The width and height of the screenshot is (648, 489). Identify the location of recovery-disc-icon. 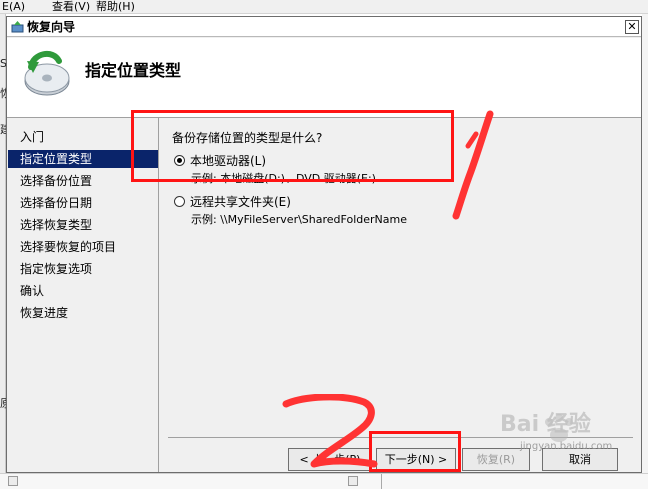
(47, 73).